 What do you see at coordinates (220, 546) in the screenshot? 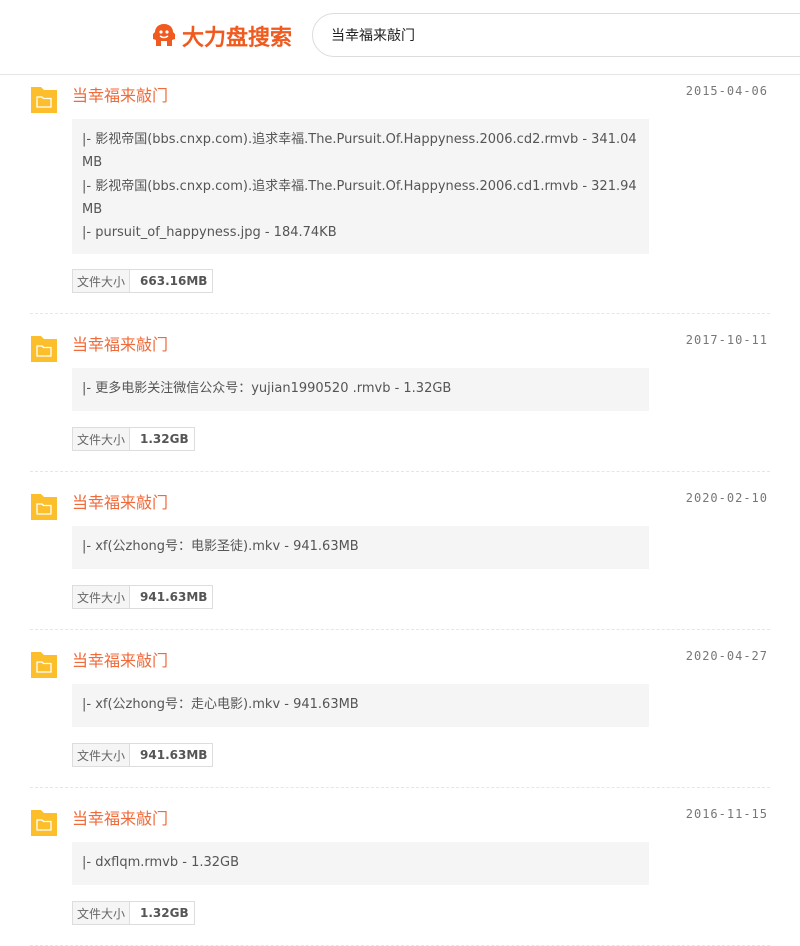
I see `file-entry: |- xf(公zhong号：电影圣徒).mkv - 941.63MB` at bounding box center [220, 546].